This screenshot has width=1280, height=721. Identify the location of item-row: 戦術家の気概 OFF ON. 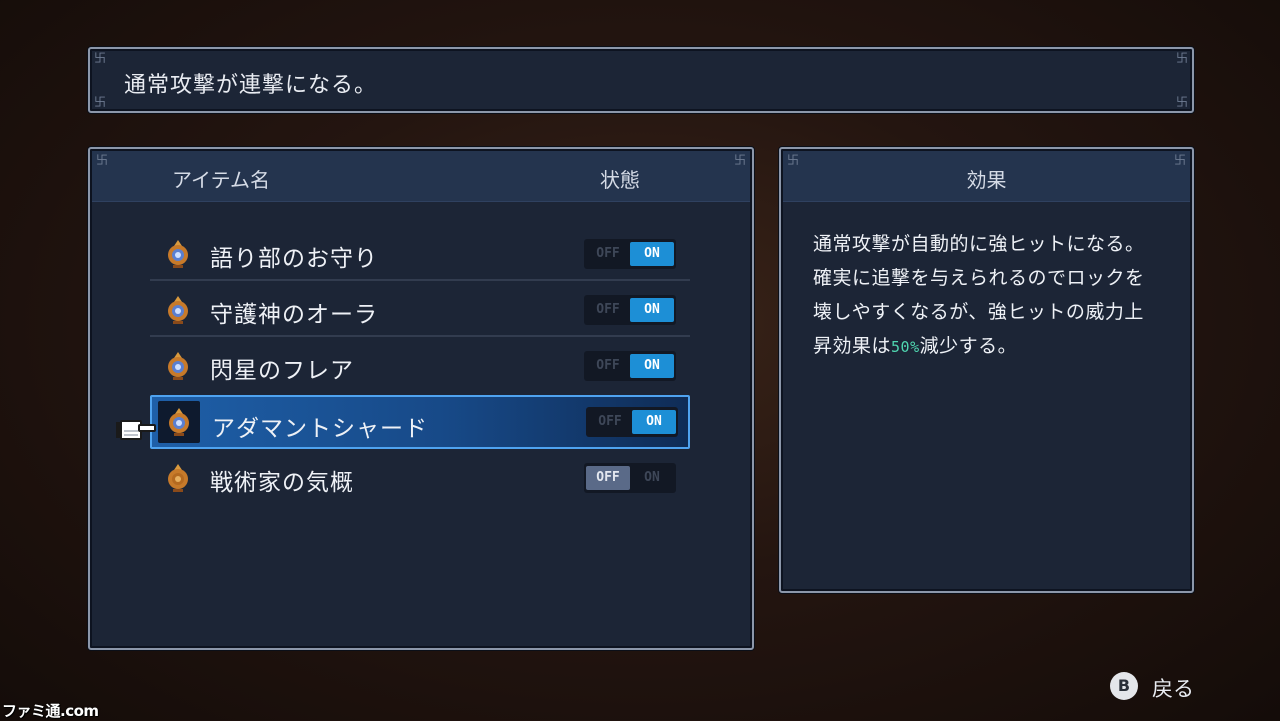
(420, 478).